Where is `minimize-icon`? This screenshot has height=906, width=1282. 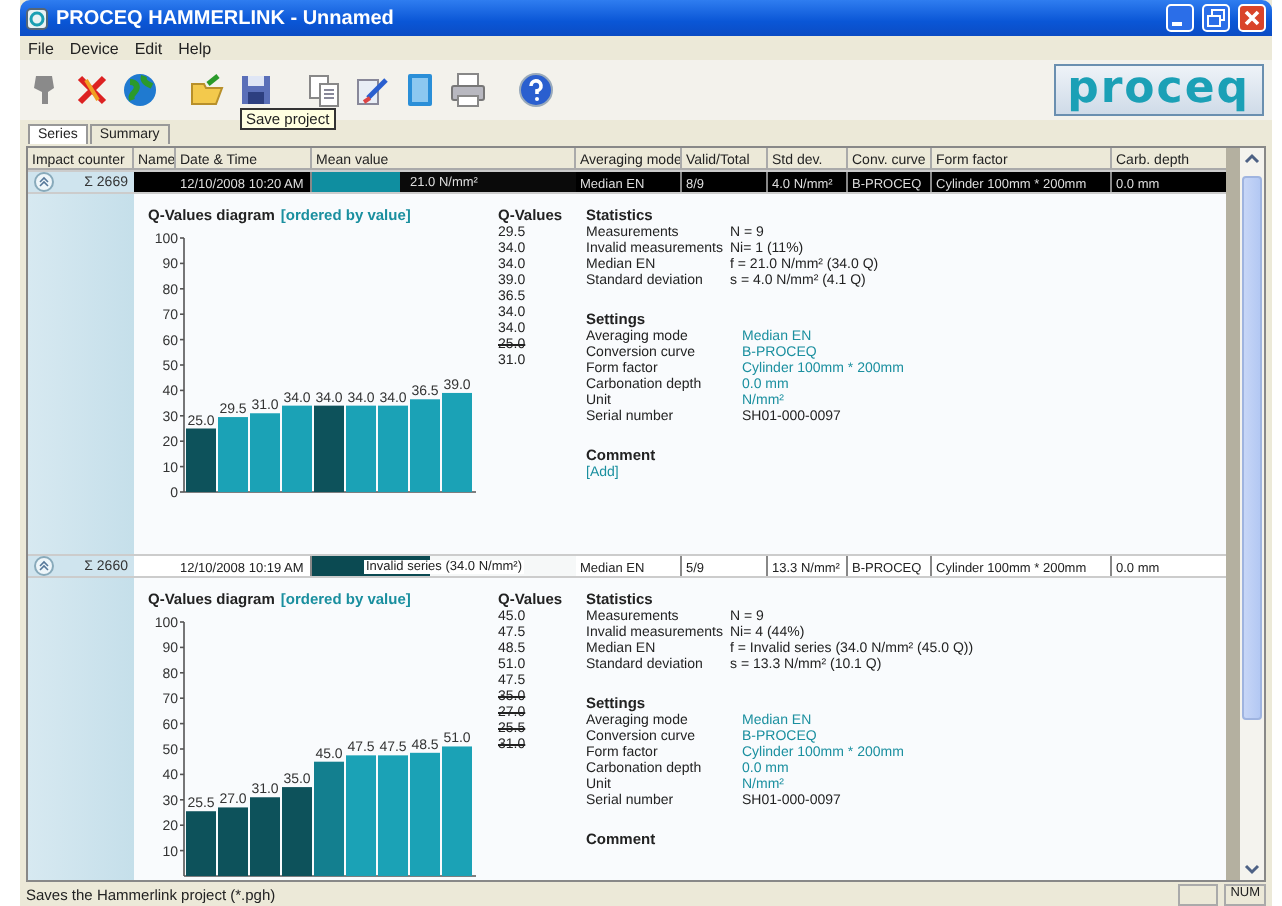
minimize-icon is located at coordinates (1180, 18).